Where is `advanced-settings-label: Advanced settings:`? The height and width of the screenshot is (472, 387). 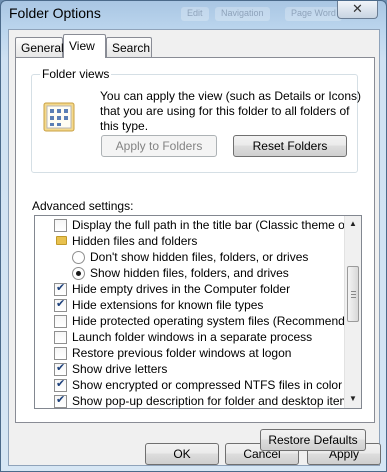 advanced-settings-label: Advanced settings: is located at coordinates (83, 206).